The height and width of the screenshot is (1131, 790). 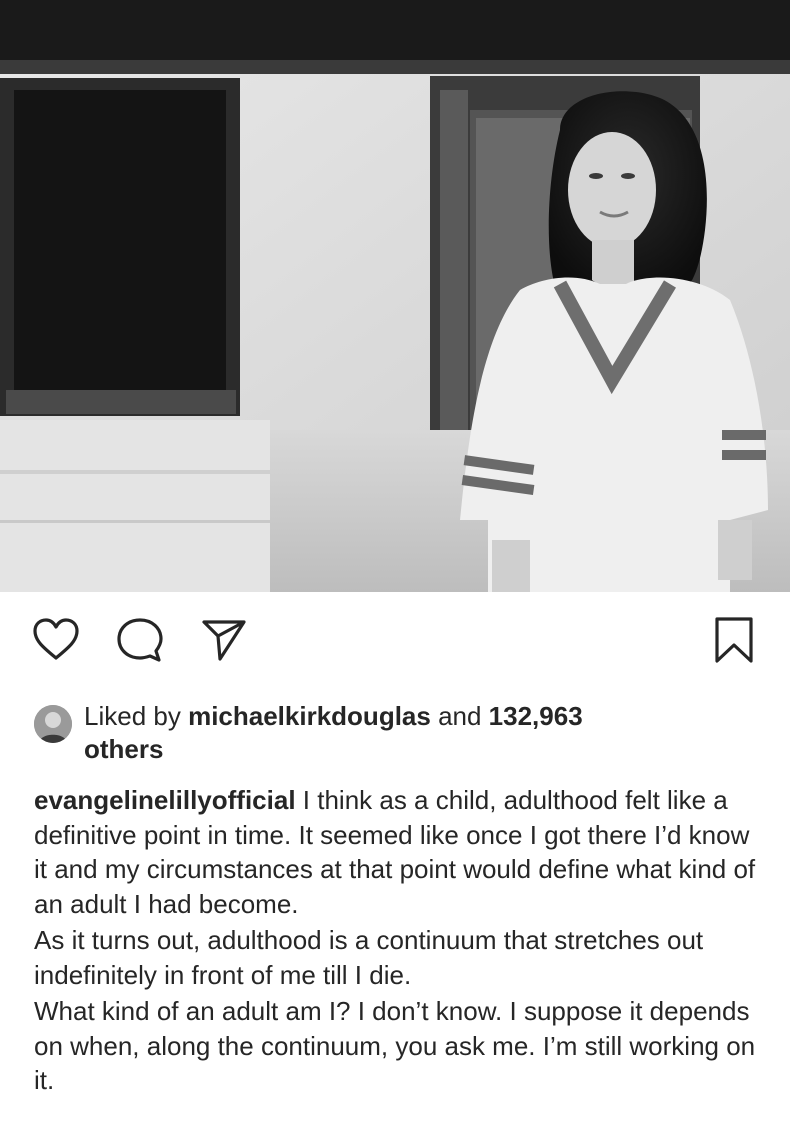 I want to click on comment-button, so click(x=140, y=640).